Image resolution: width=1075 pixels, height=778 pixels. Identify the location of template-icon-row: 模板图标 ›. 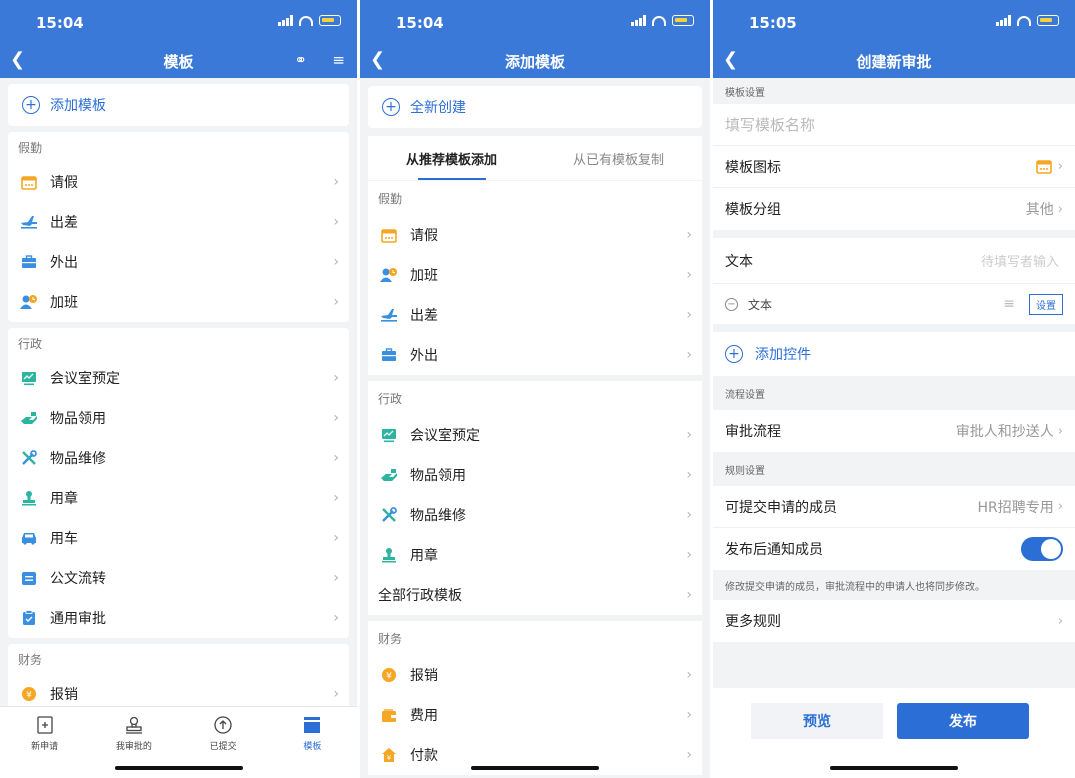
(894, 167).